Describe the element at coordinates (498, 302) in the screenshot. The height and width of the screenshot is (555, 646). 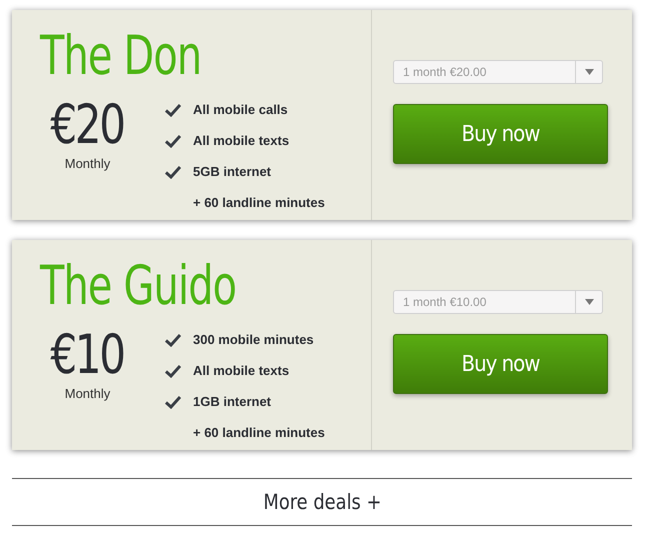
I see `plan-select: 1 month €10.00` at that location.